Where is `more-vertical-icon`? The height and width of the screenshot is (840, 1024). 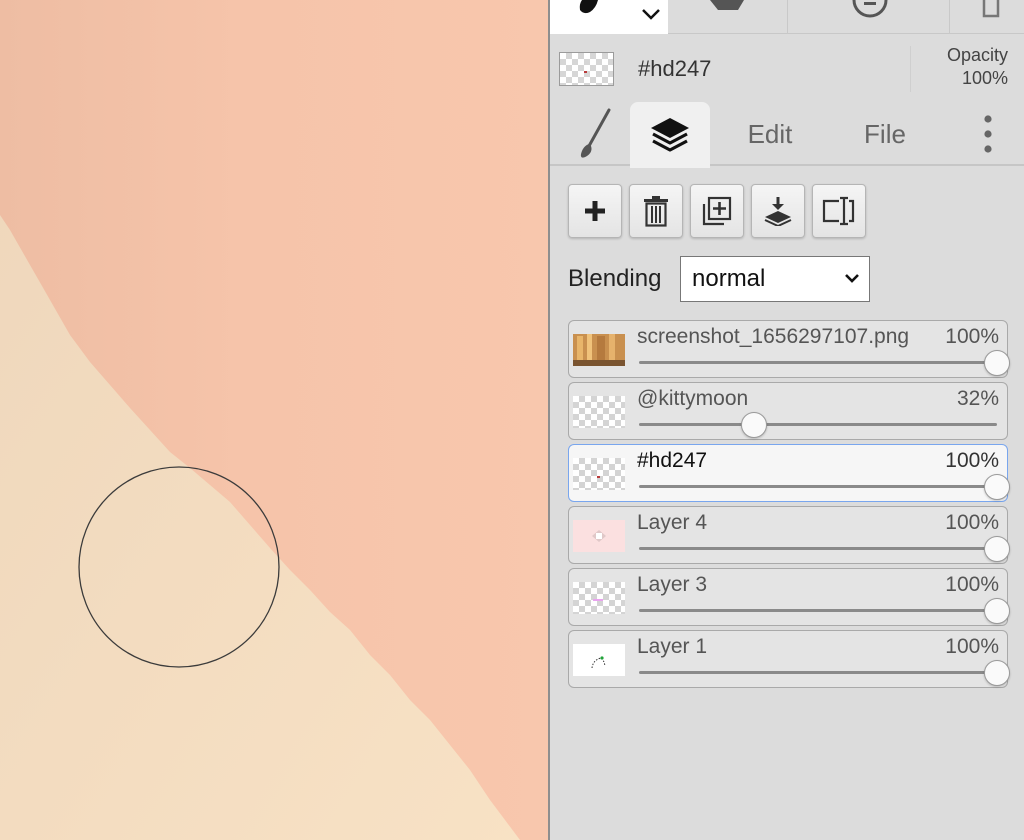 more-vertical-icon is located at coordinates (988, 134).